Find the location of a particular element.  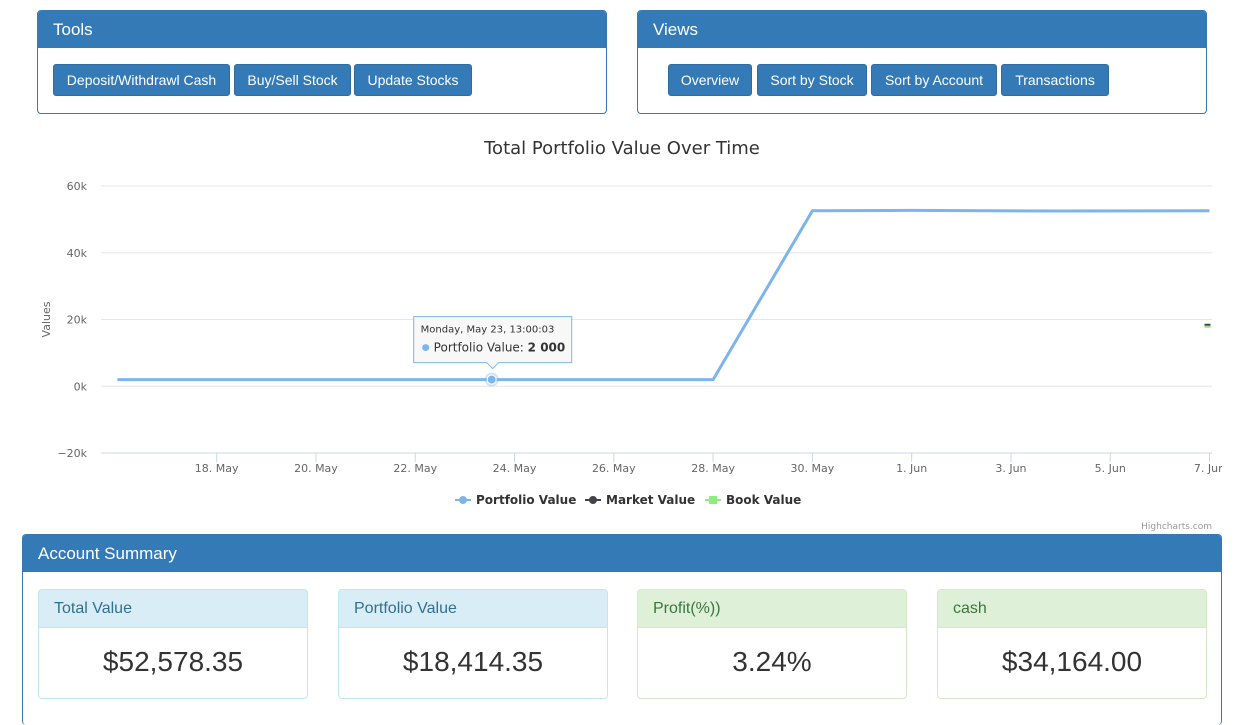

tooltip-header: Monday, May 23, 13:00:03 is located at coordinates (488, 330).